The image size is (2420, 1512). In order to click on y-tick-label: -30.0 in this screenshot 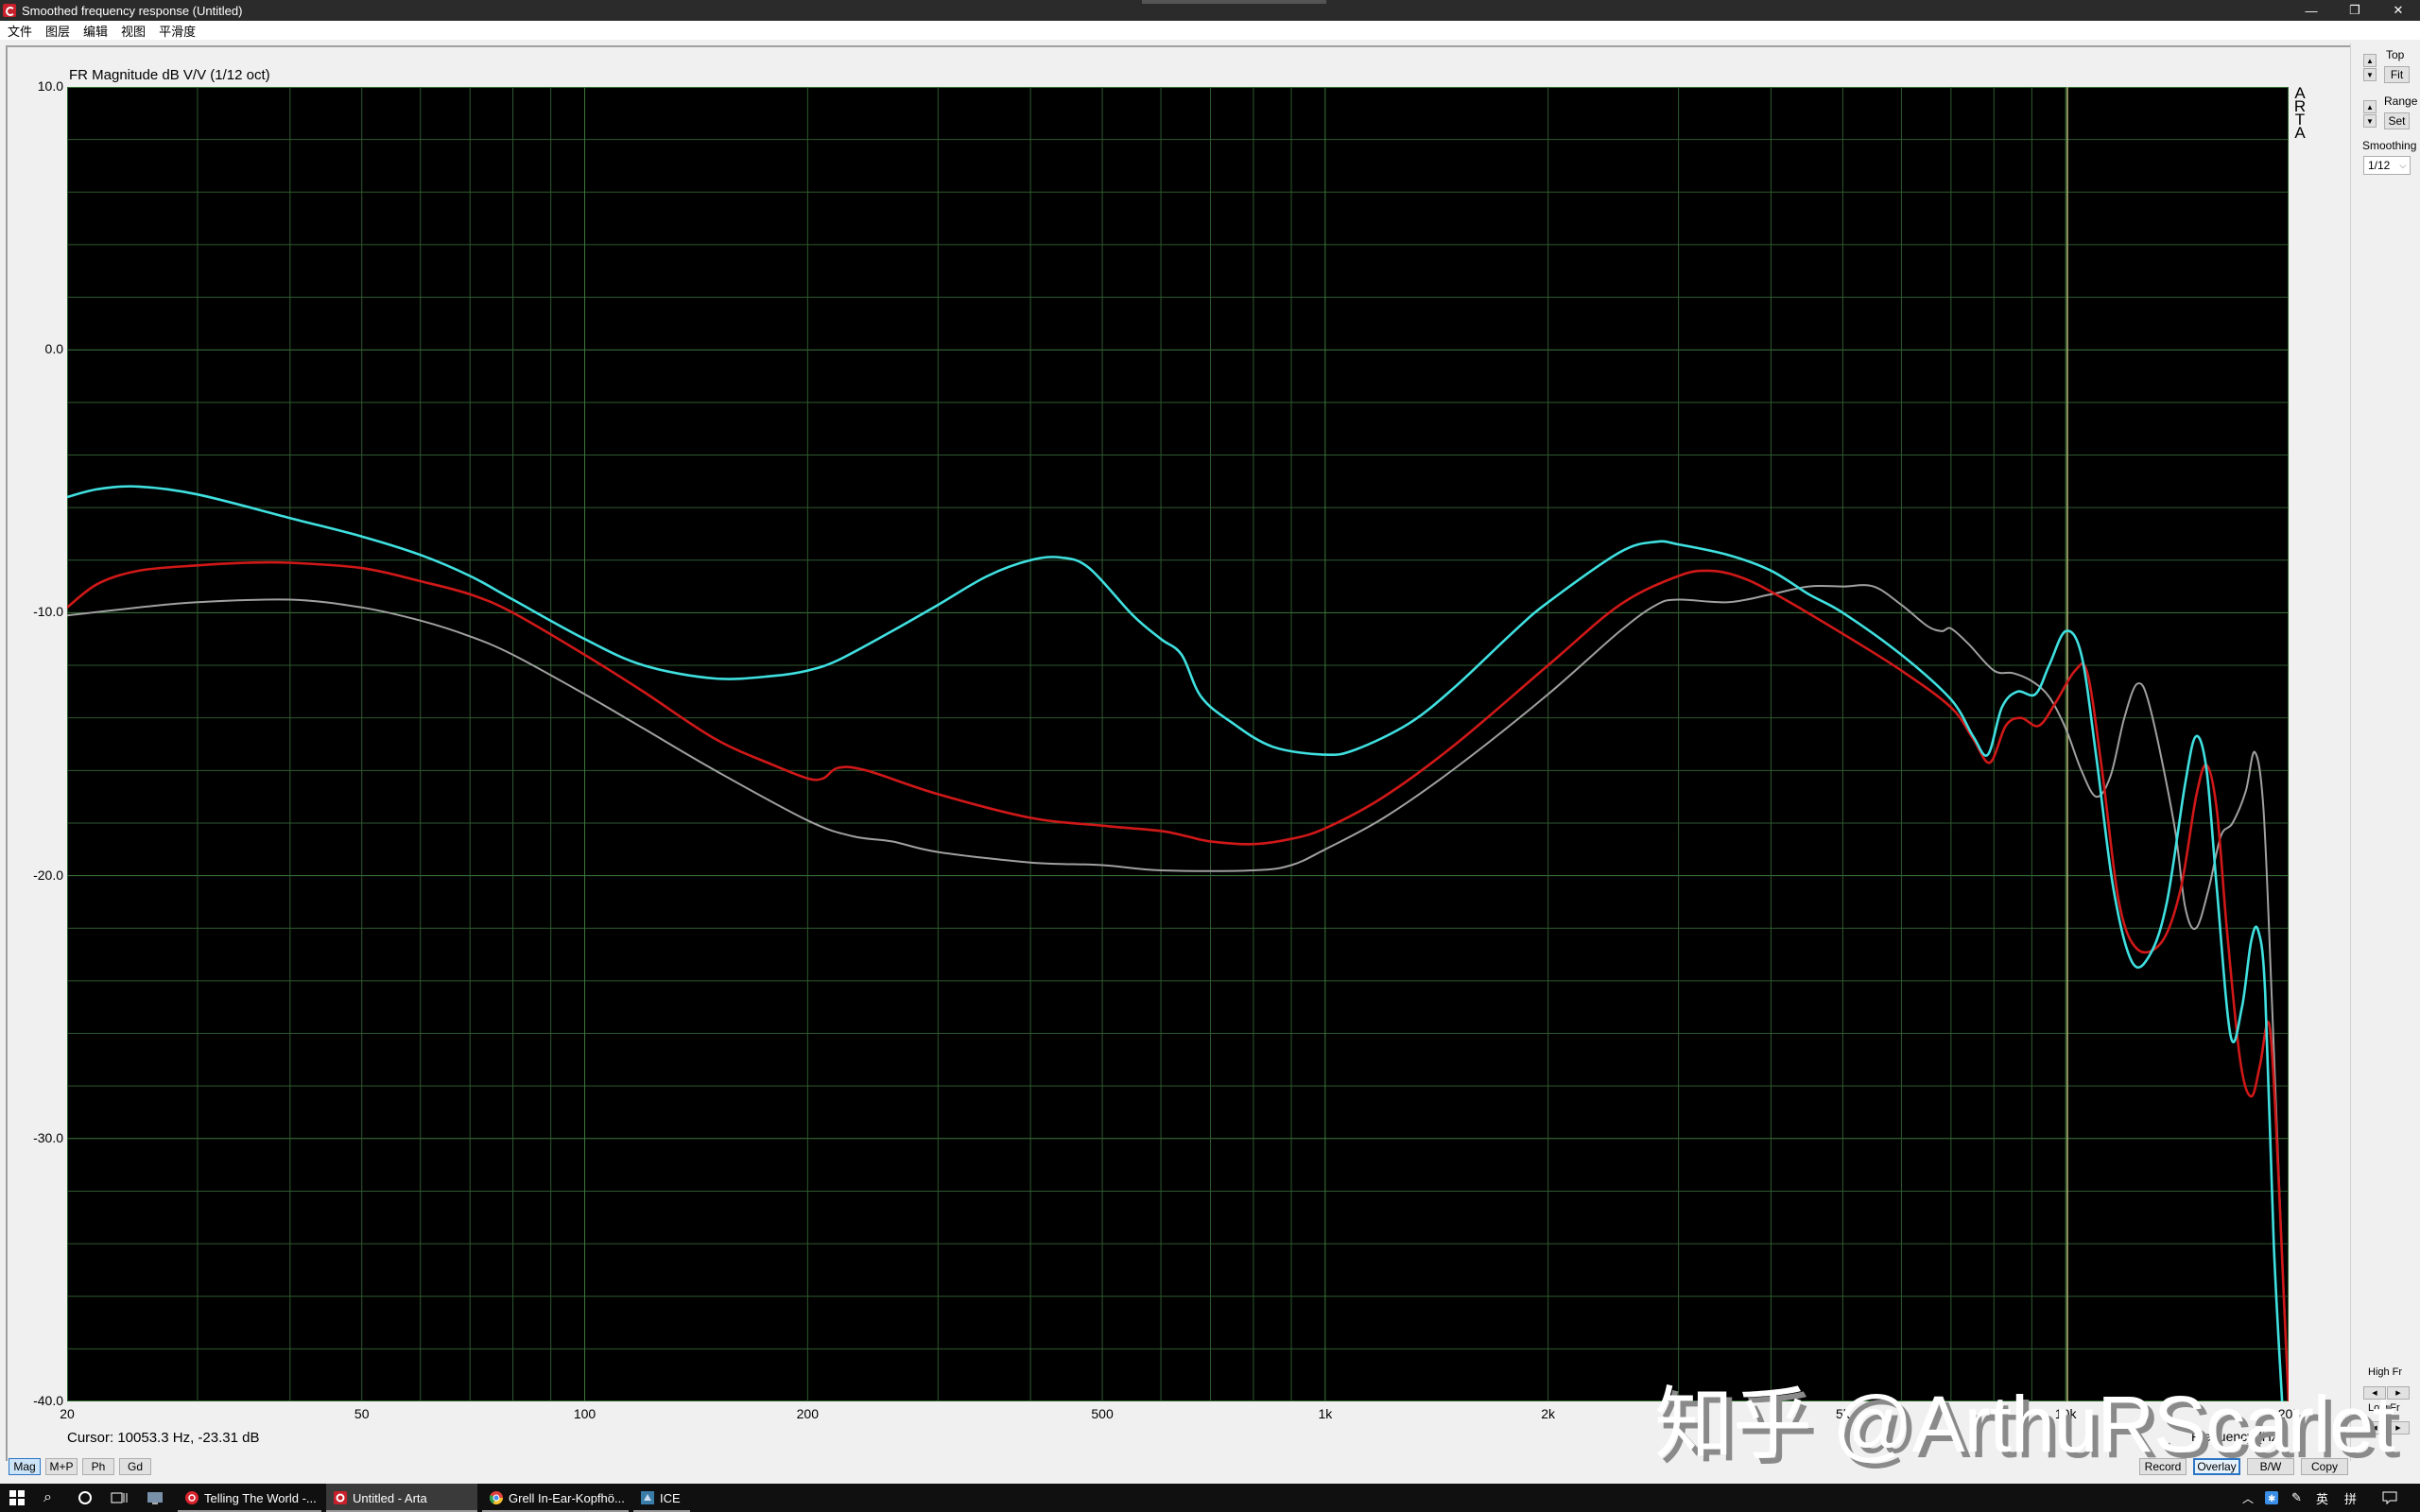, I will do `click(48, 1137)`.